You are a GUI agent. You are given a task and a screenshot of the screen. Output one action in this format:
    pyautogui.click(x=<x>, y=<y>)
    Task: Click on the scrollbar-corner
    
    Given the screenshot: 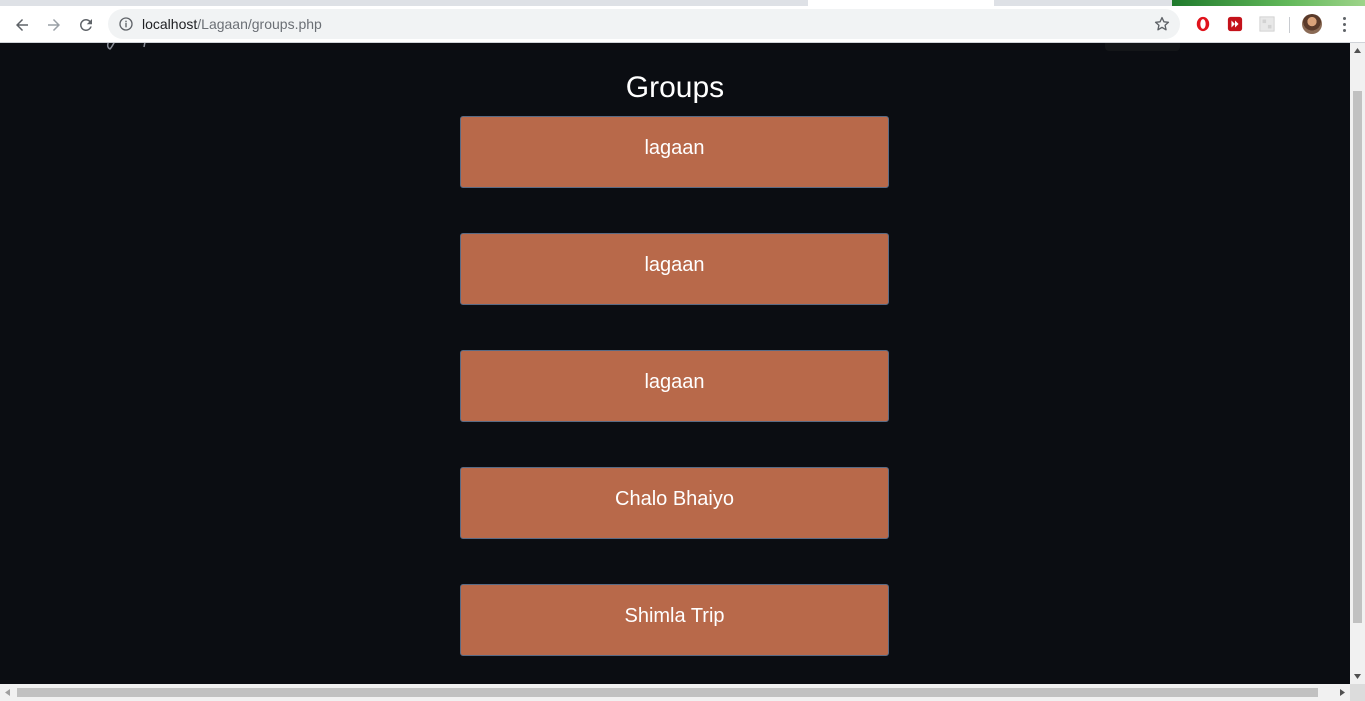 What is the action you would take?
    pyautogui.click(x=1357, y=692)
    